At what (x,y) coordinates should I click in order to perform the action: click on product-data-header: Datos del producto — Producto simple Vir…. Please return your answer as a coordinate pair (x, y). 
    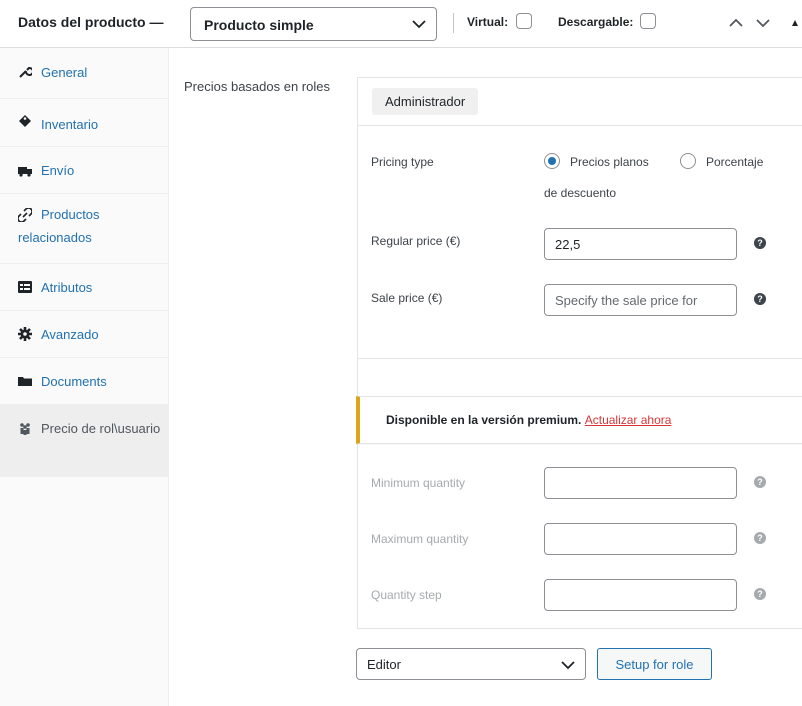
    Looking at the image, I should click on (401, 24).